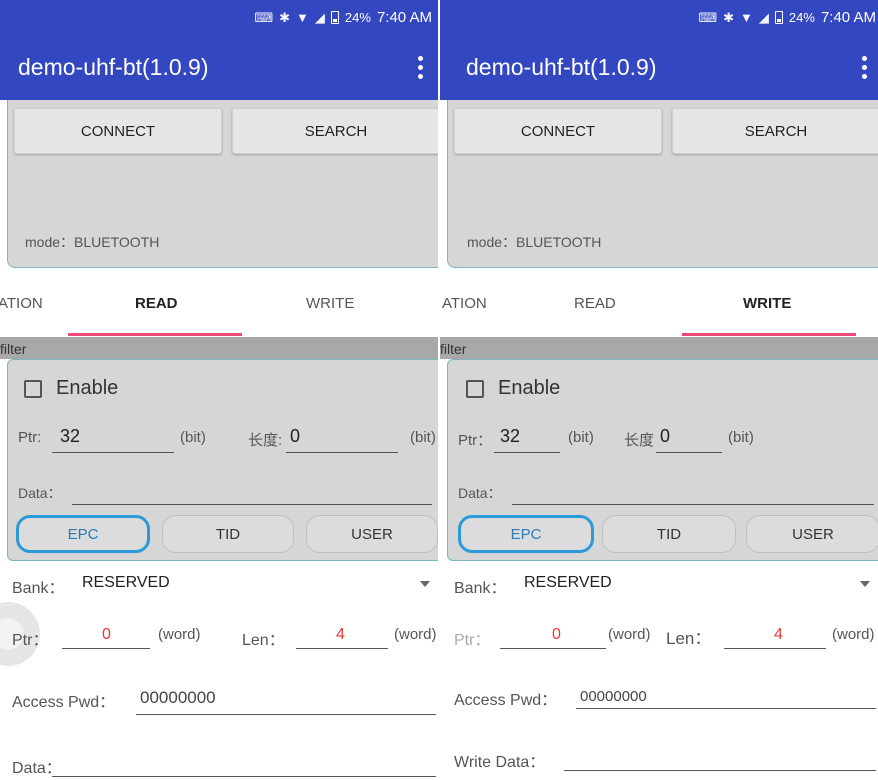 This screenshot has height=780, width=878. I want to click on read-data-input, so click(244, 776).